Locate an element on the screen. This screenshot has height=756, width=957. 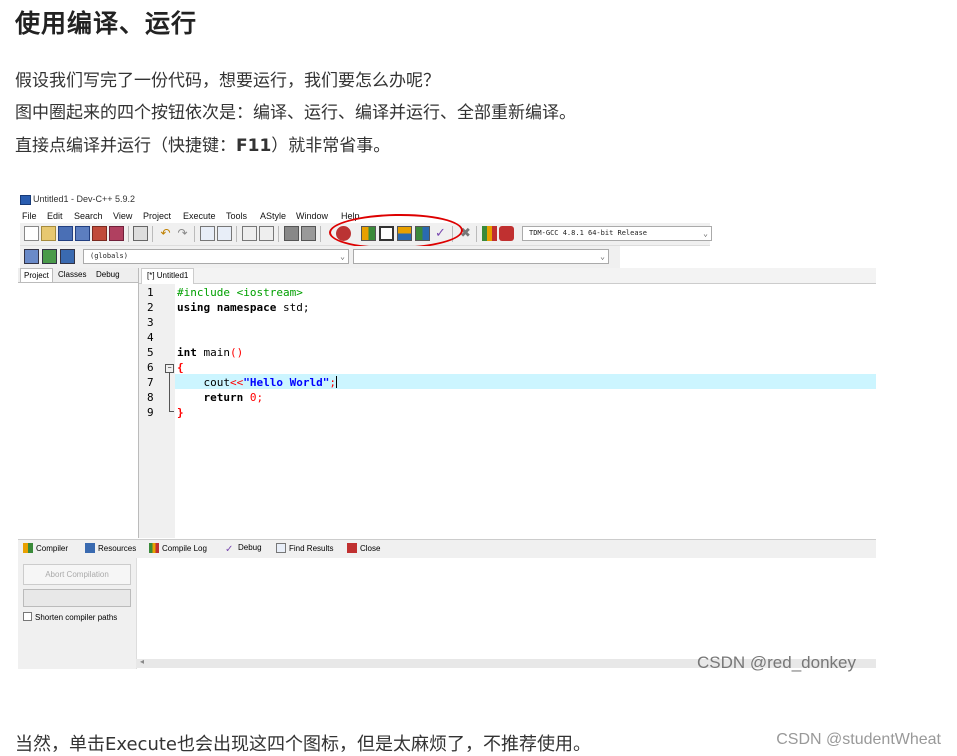
line-number: 5 is located at coordinates (150, 352).